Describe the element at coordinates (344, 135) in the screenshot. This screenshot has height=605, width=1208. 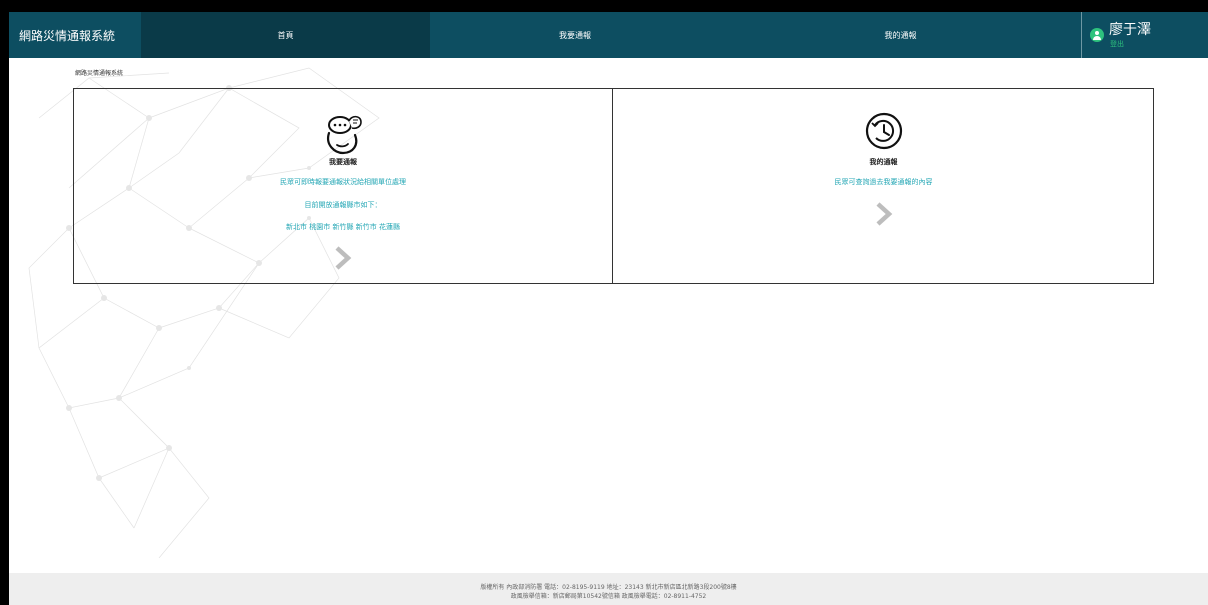
I see `person-chat-icon` at that location.